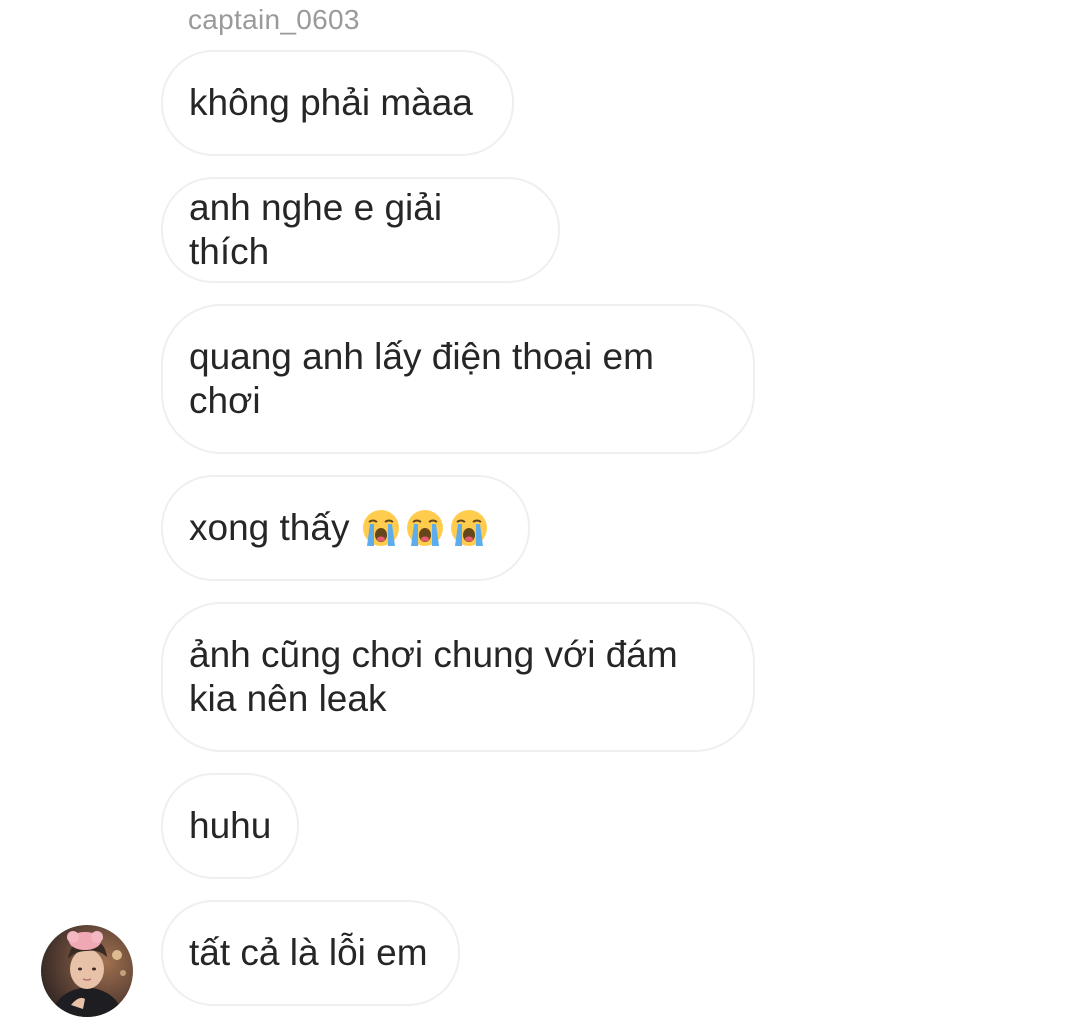 The width and height of the screenshot is (1080, 1020). I want to click on message-bubble: quang anh lấy điện thoại em chơi, so click(458, 379).